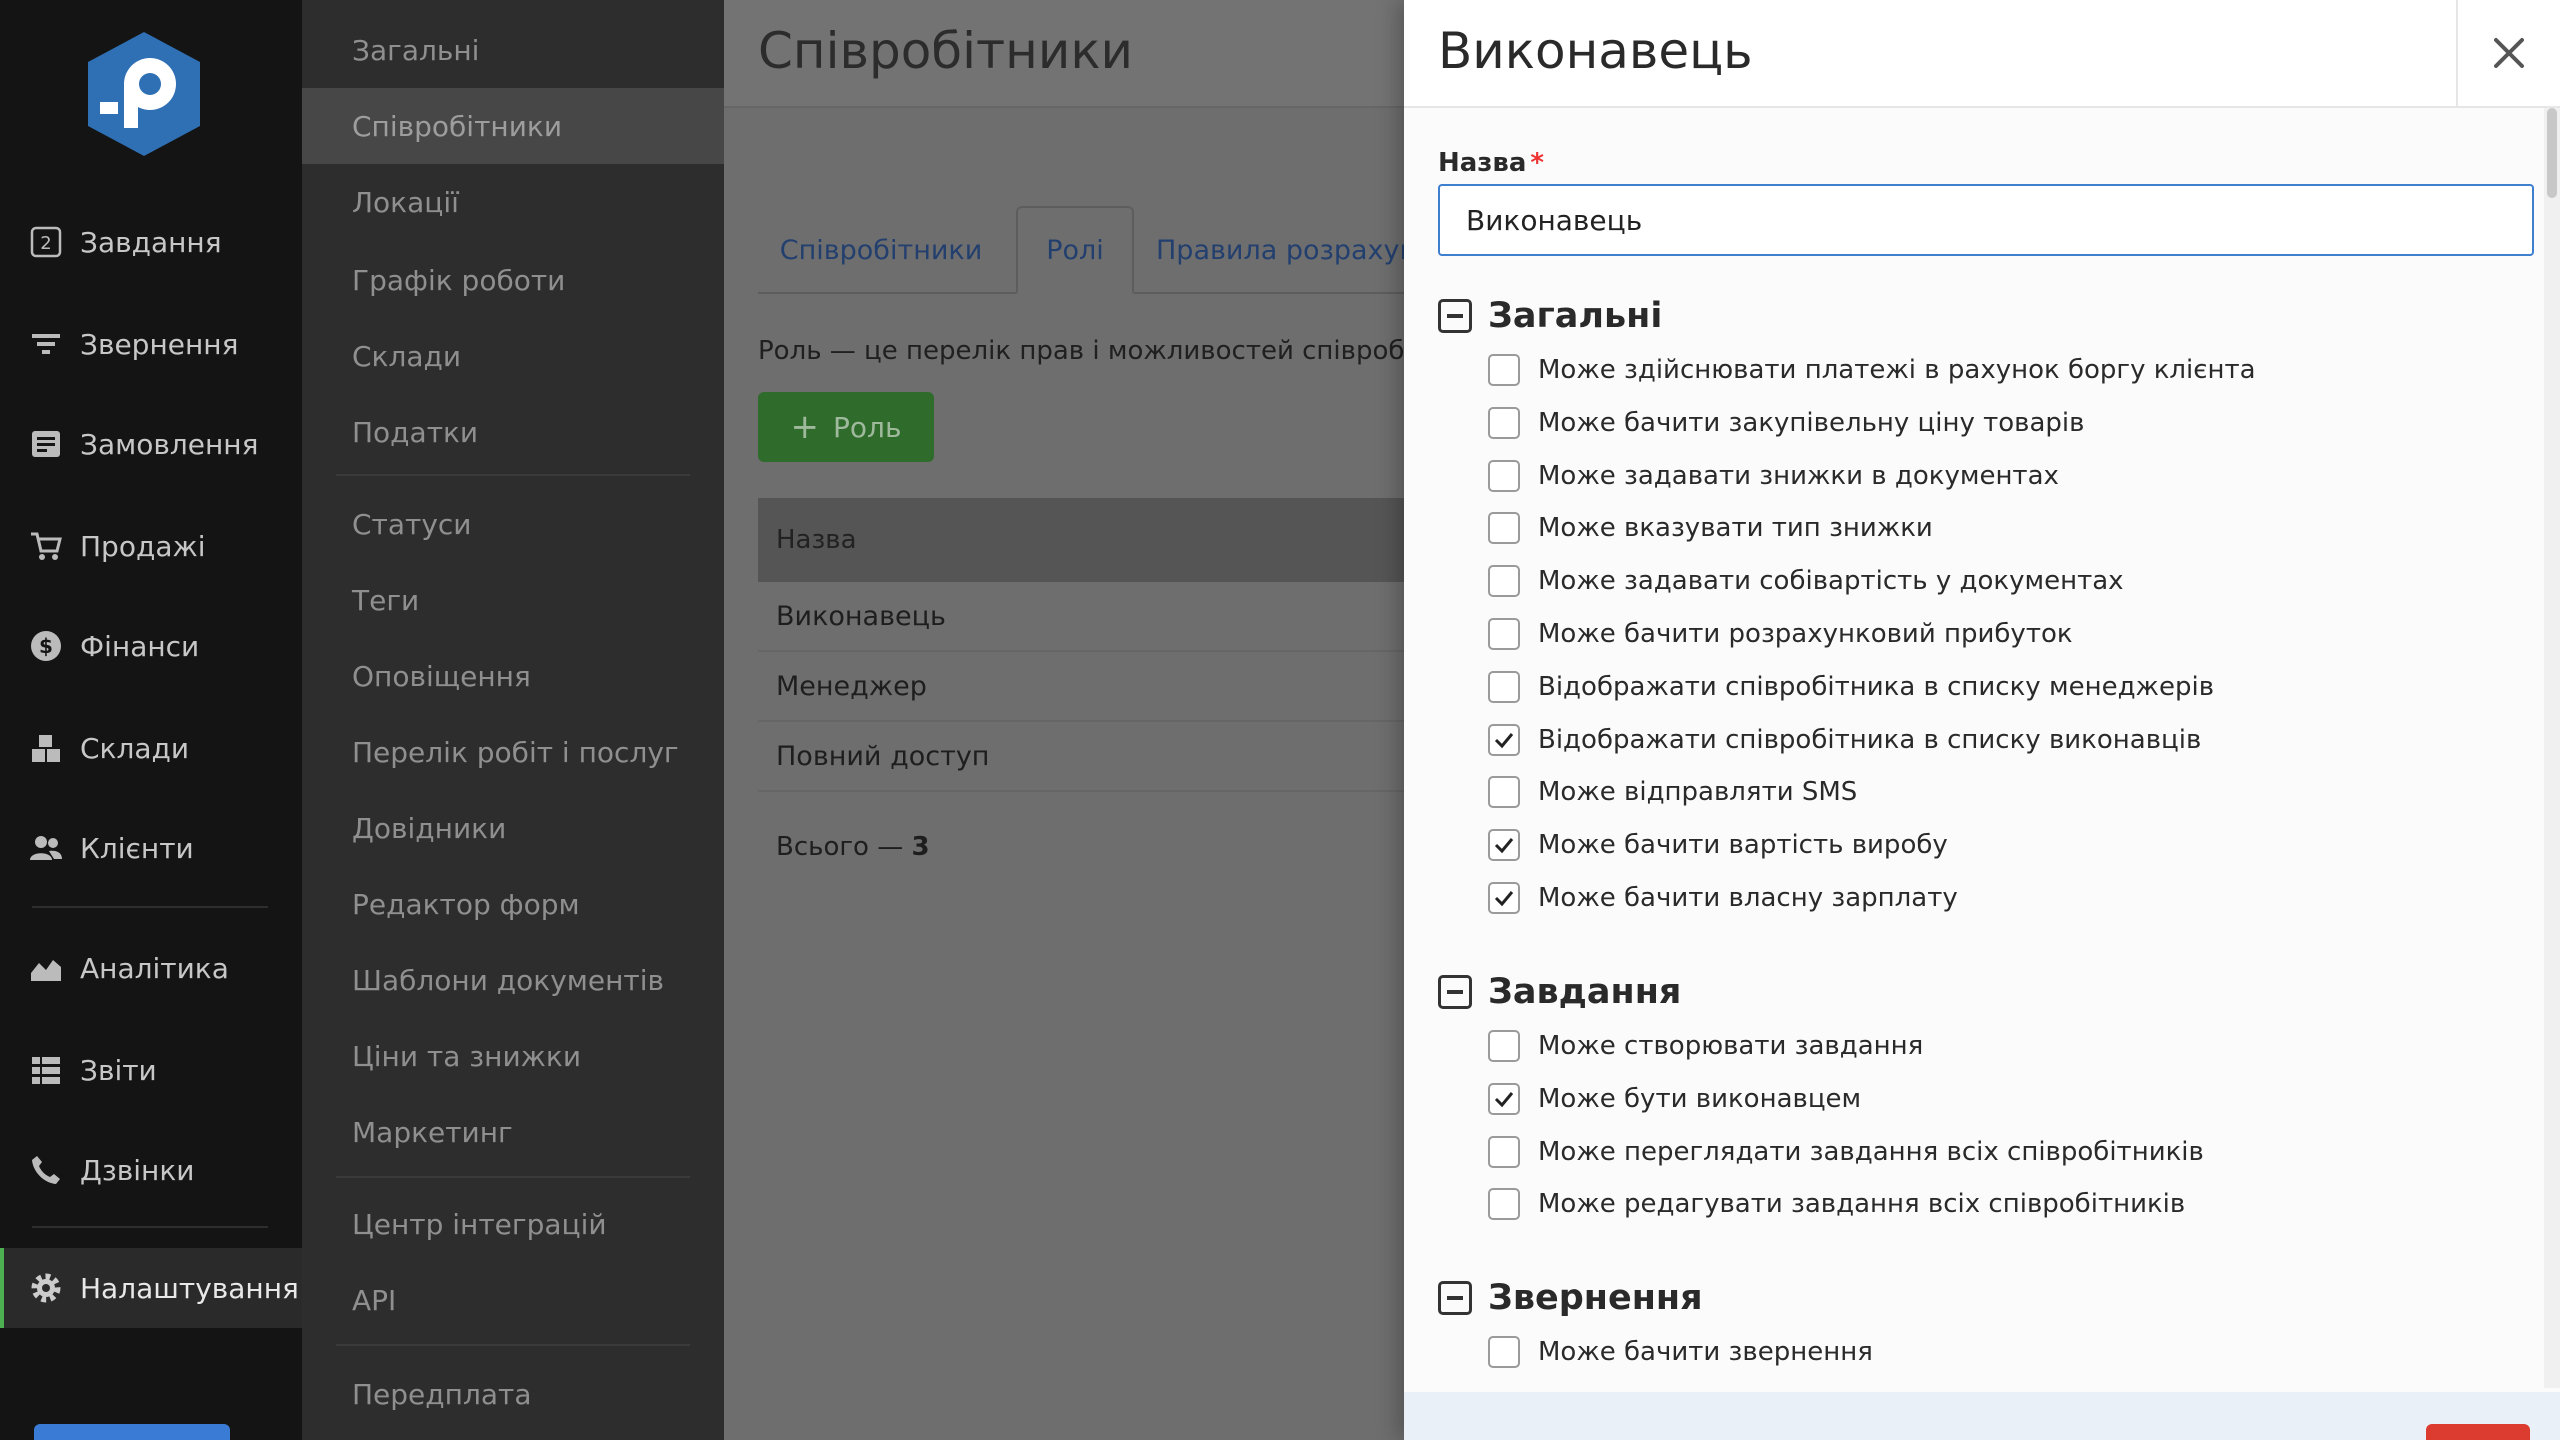  Describe the element at coordinates (513, 524) in the screenshot. I see `submenu-item-statuses: Статуси` at that location.